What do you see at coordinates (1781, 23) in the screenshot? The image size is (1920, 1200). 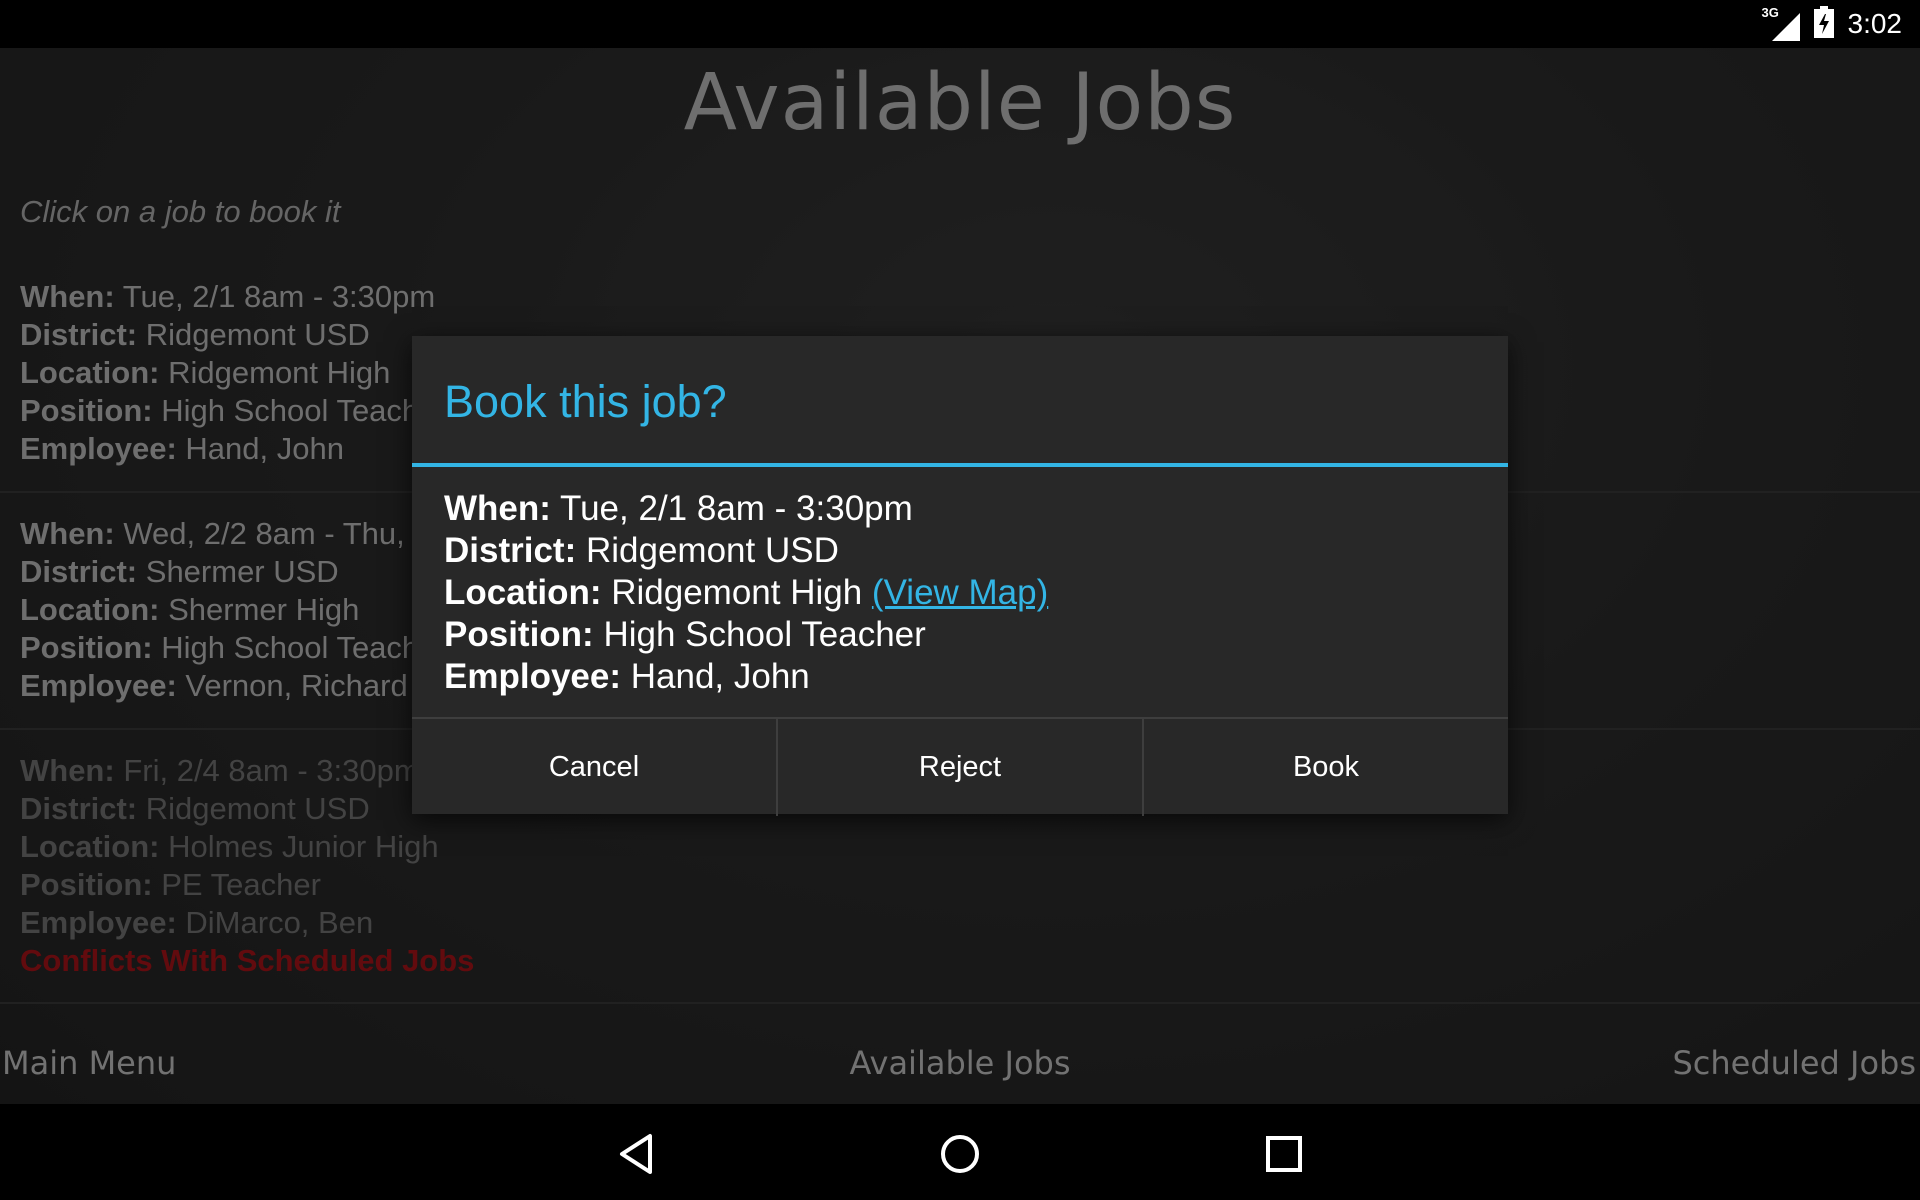 I see `signal-icon: 3G` at bounding box center [1781, 23].